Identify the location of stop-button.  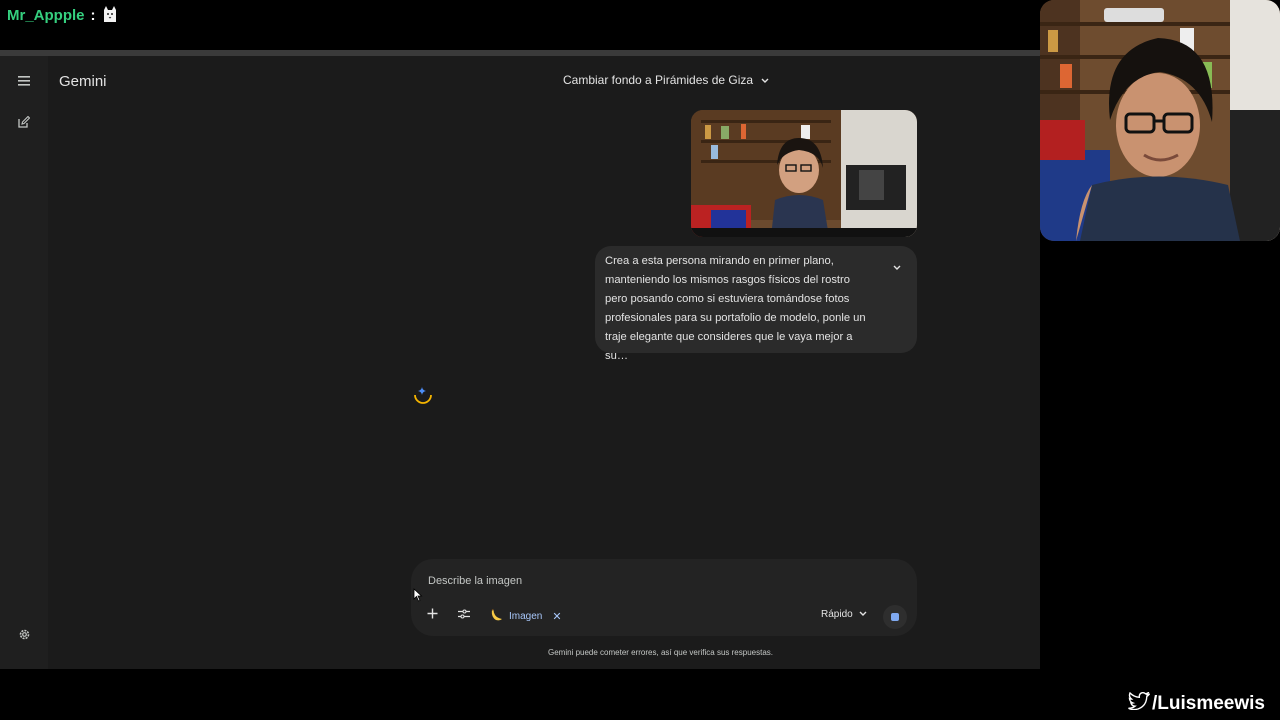
(895, 617).